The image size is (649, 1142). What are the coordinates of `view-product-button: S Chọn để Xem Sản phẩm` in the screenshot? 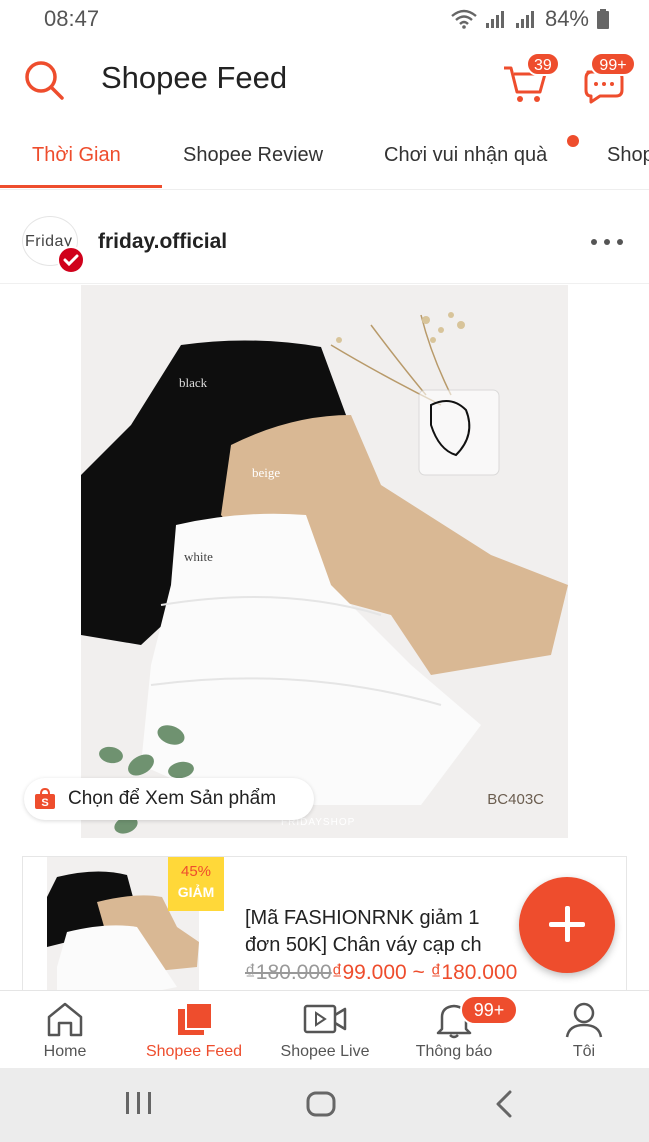 It's located at (169, 799).